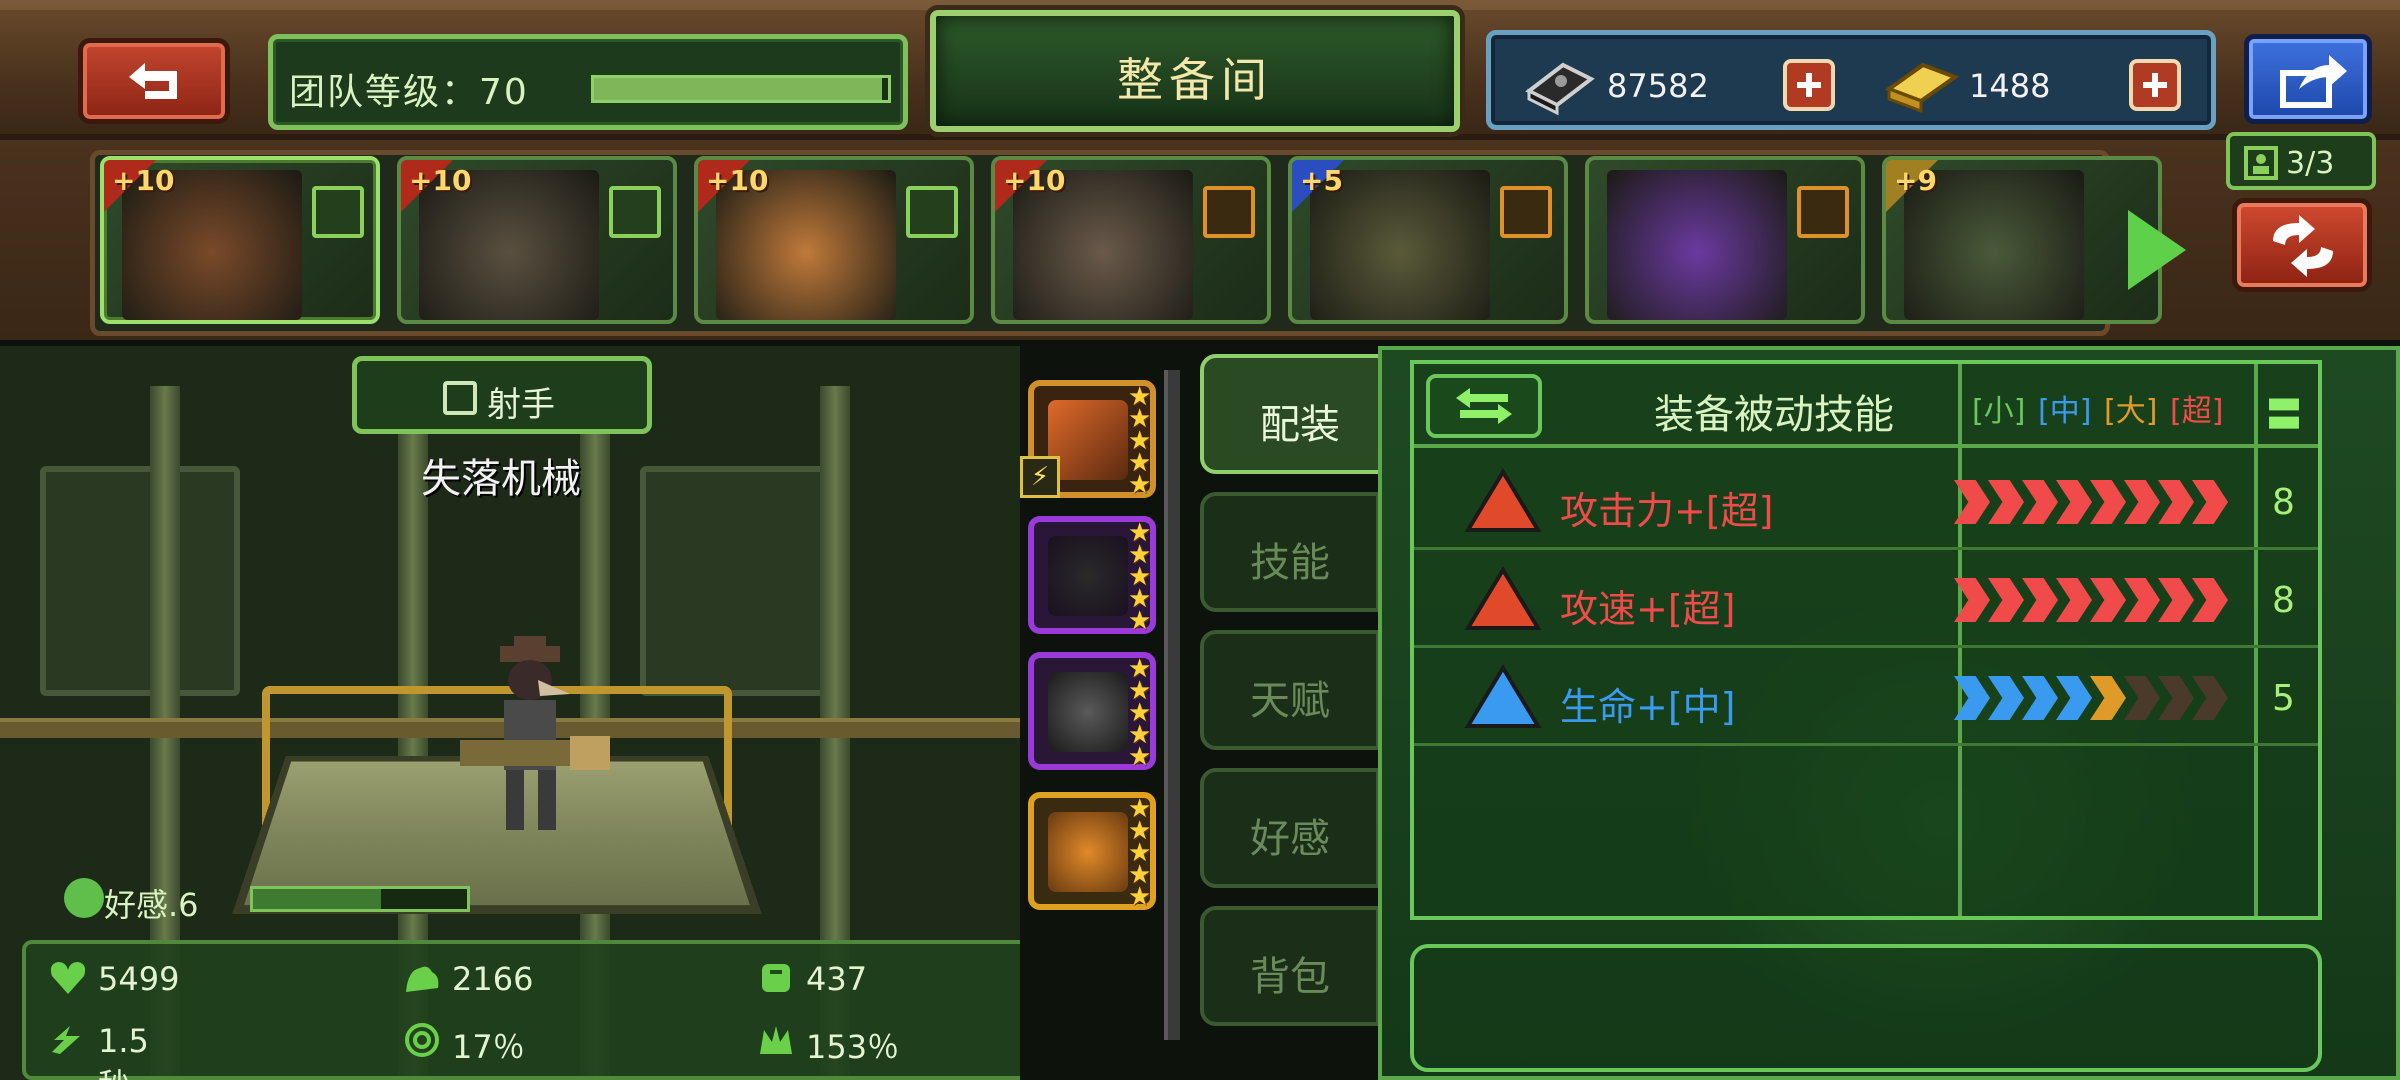  I want to click on skills-title: 装备被动技能, so click(1774, 415).